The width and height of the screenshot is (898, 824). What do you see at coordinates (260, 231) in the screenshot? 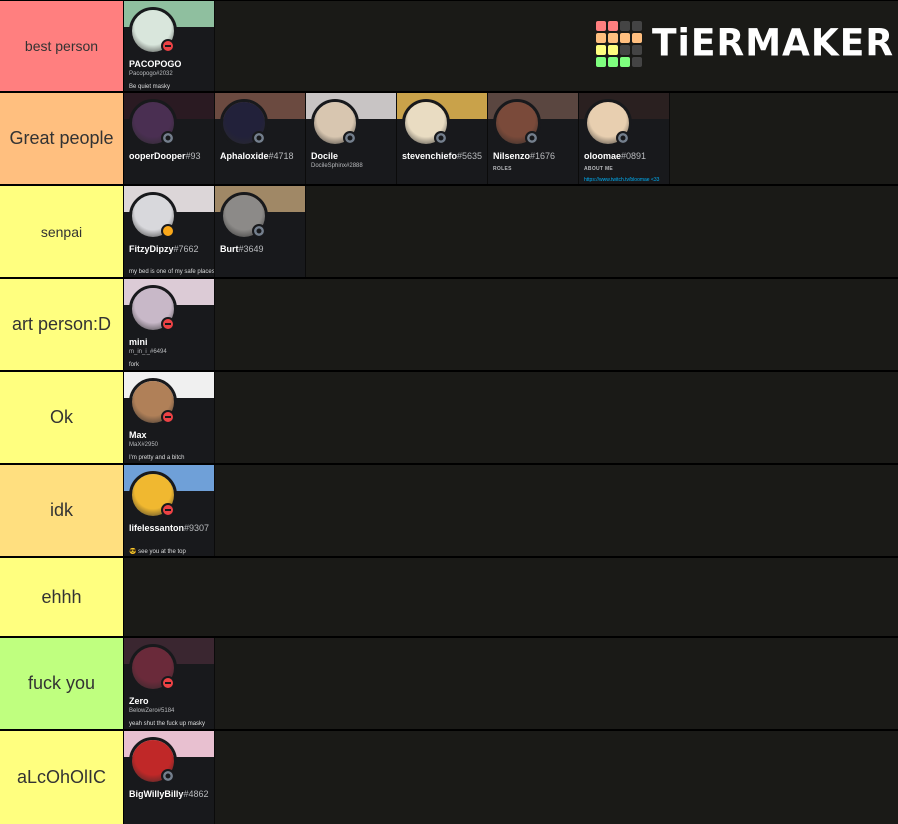
I see `tier-item-card: Burt#3649` at bounding box center [260, 231].